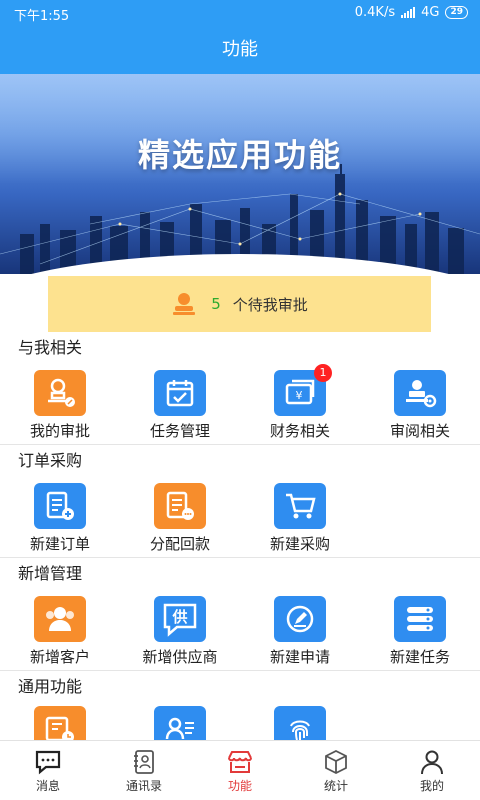  I want to click on tile-label: 任务管理, so click(179, 431).